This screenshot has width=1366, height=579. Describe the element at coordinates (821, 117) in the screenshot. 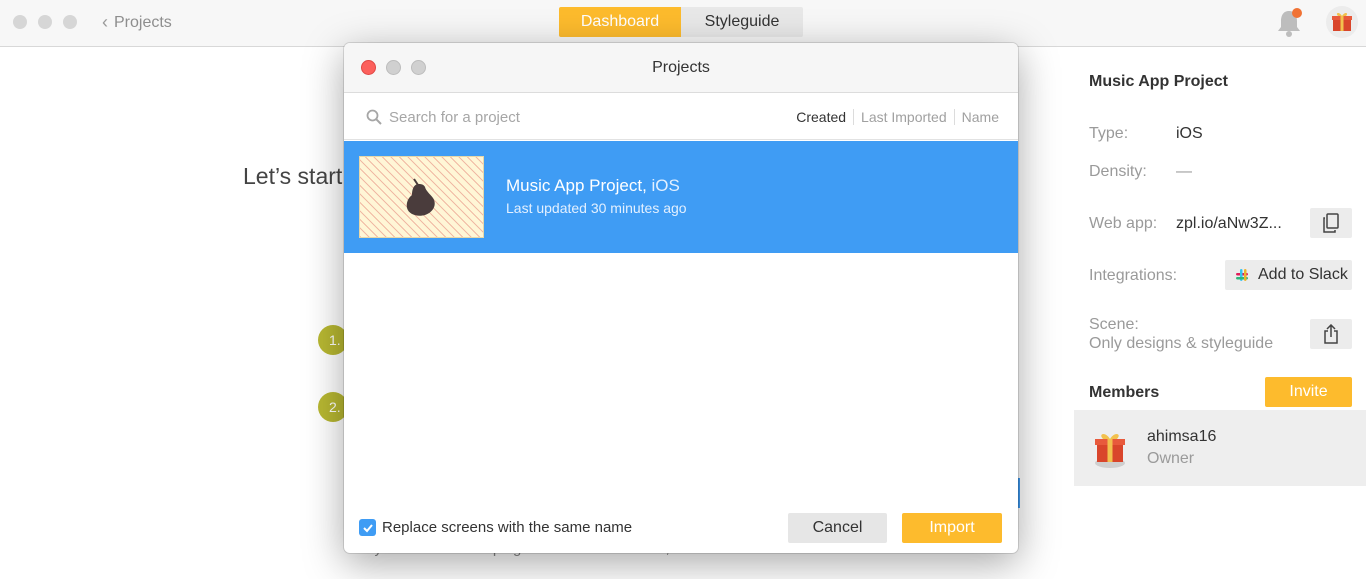

I see `sort-created: Created` at that location.